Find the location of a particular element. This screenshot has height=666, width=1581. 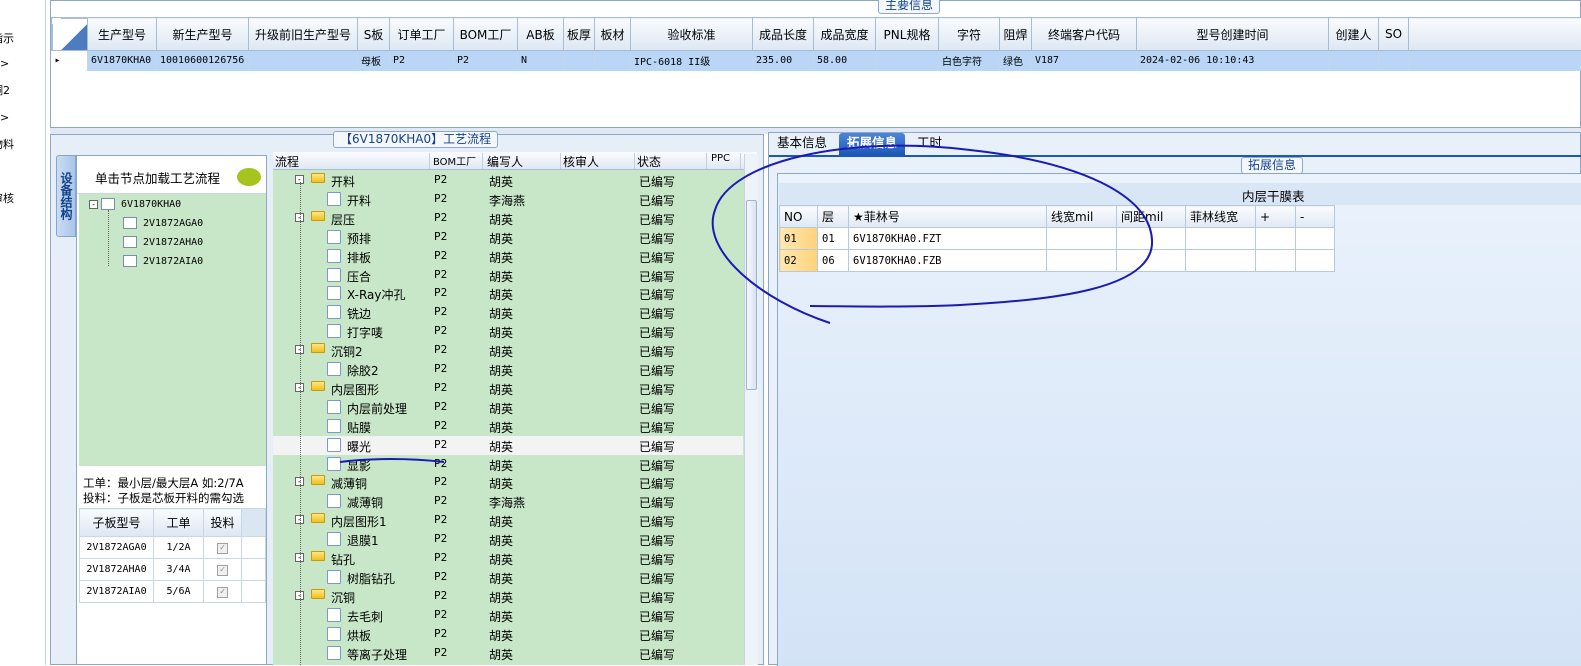

left-nav-item: 物料 is located at coordinates (19, 144).